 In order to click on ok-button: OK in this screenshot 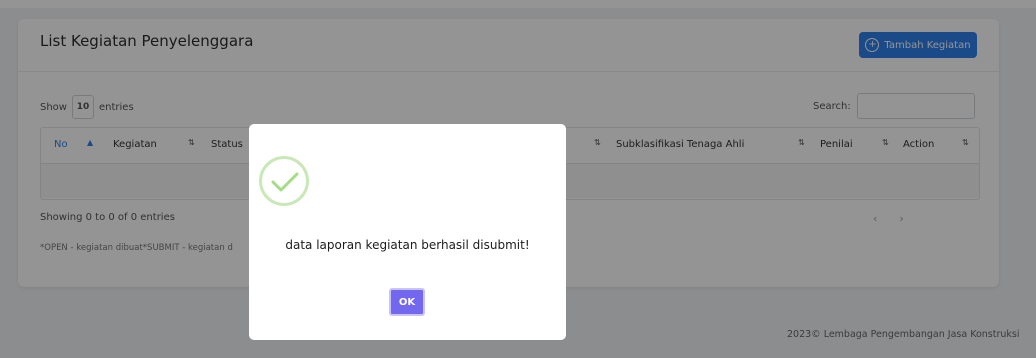, I will do `click(407, 302)`.